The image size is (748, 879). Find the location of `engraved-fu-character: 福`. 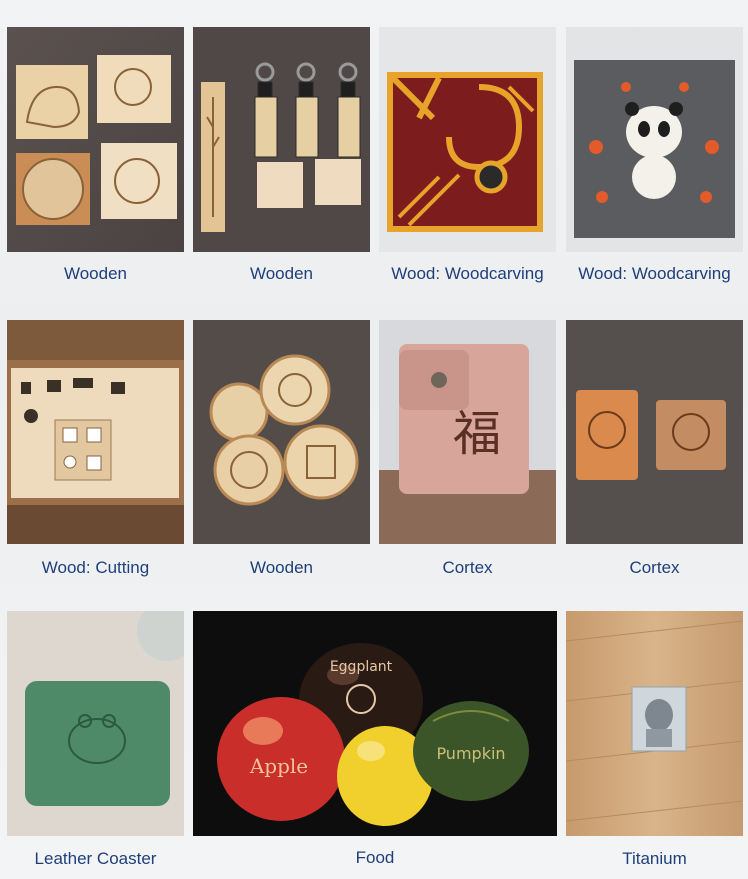

engraved-fu-character: 福 is located at coordinates (477, 434).